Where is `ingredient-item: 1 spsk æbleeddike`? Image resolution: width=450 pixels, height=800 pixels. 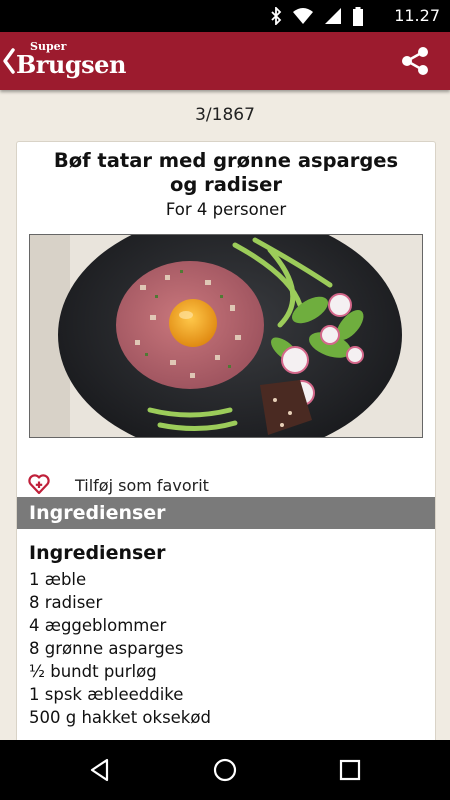
ingredient-item: 1 spsk æbleeddike is located at coordinates (106, 694).